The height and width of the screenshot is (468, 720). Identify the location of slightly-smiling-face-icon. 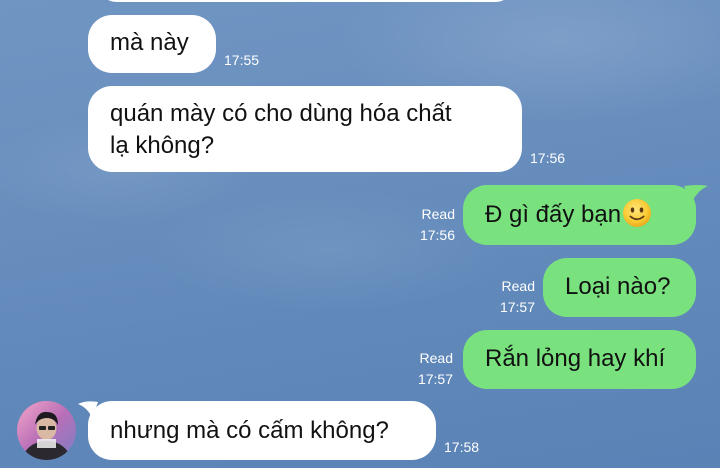
(637, 213).